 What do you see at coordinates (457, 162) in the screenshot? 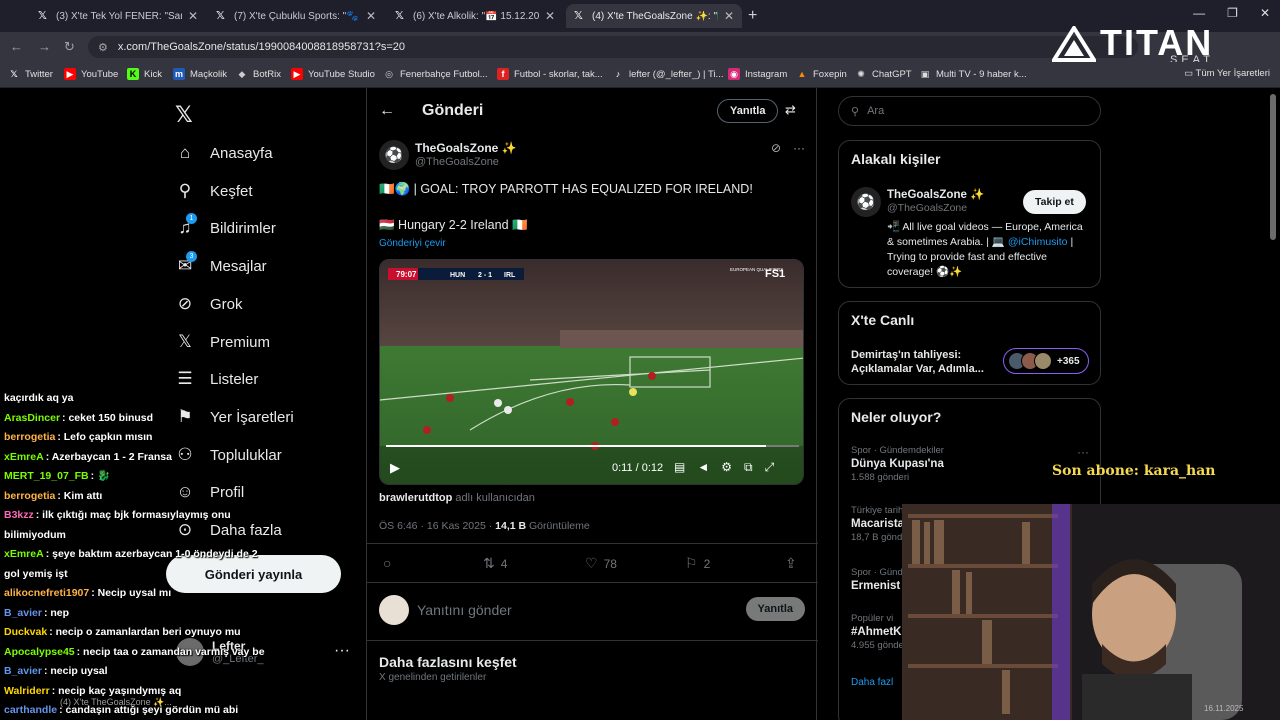
I see `tweet-author-handle: @TheGoalsZone` at bounding box center [457, 162].